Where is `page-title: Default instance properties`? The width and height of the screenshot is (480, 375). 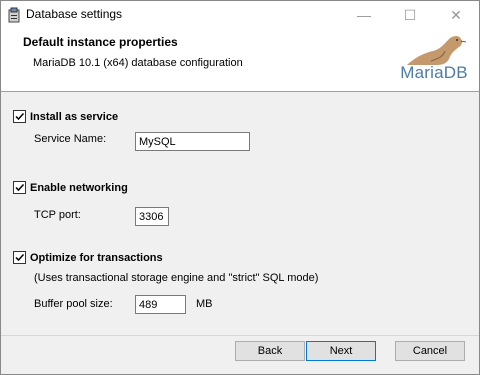
page-title: Default instance properties is located at coordinates (100, 42).